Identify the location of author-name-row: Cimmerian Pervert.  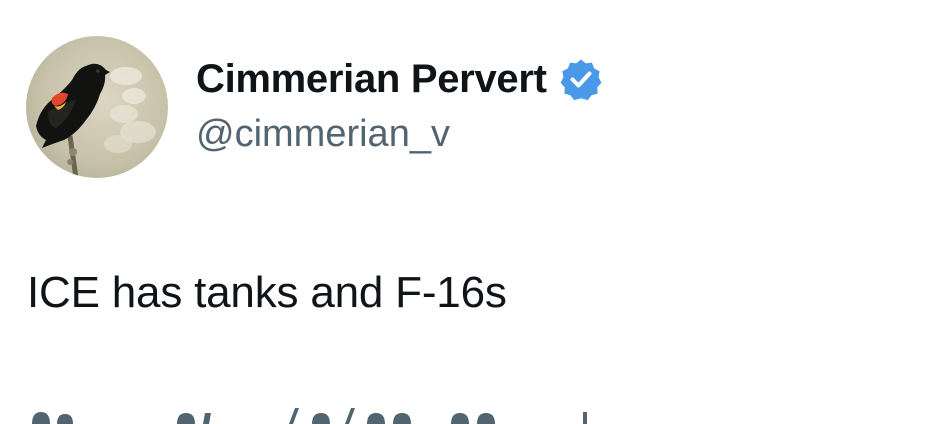
(399, 79).